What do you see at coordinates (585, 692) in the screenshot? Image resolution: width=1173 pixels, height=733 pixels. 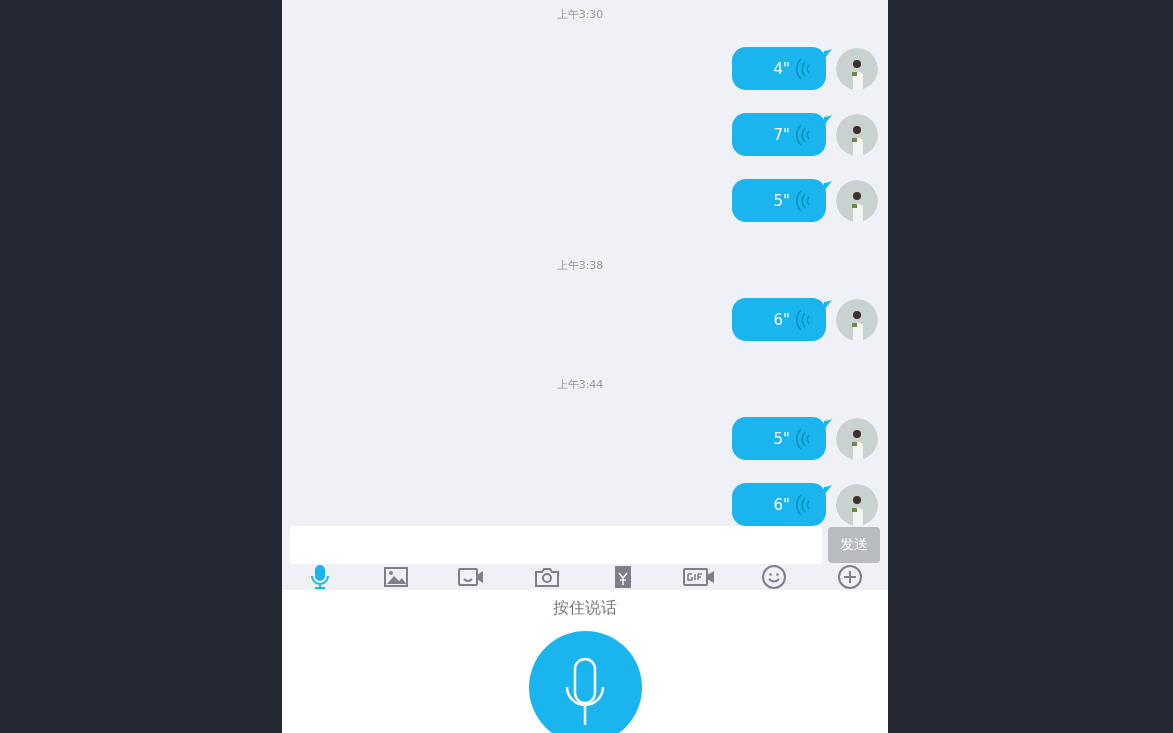 I see `microphone-icon` at bounding box center [585, 692].